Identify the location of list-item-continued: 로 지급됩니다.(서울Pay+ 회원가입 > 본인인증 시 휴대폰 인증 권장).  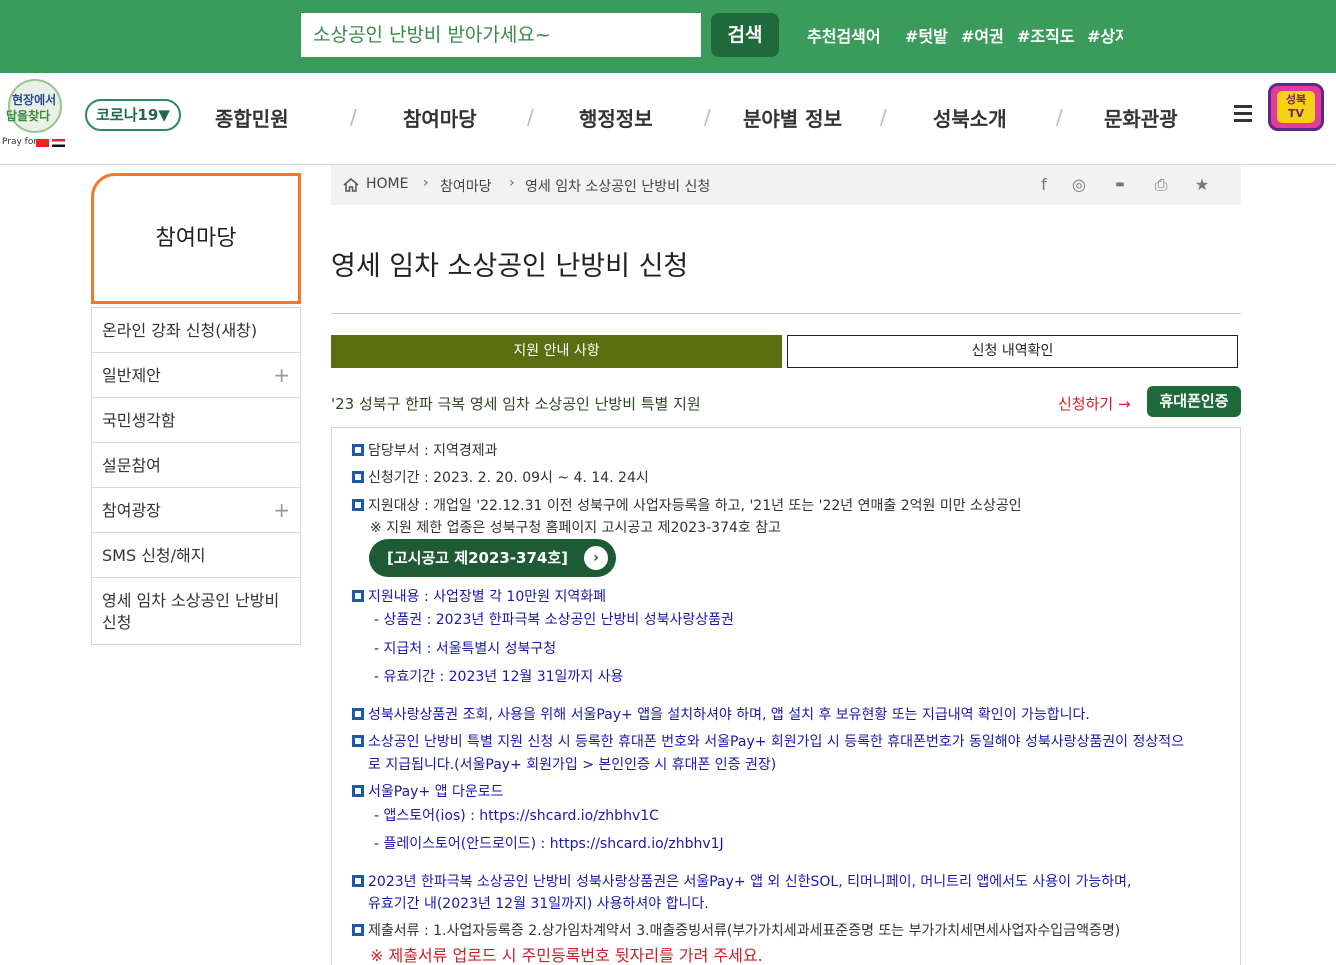
(572, 765).